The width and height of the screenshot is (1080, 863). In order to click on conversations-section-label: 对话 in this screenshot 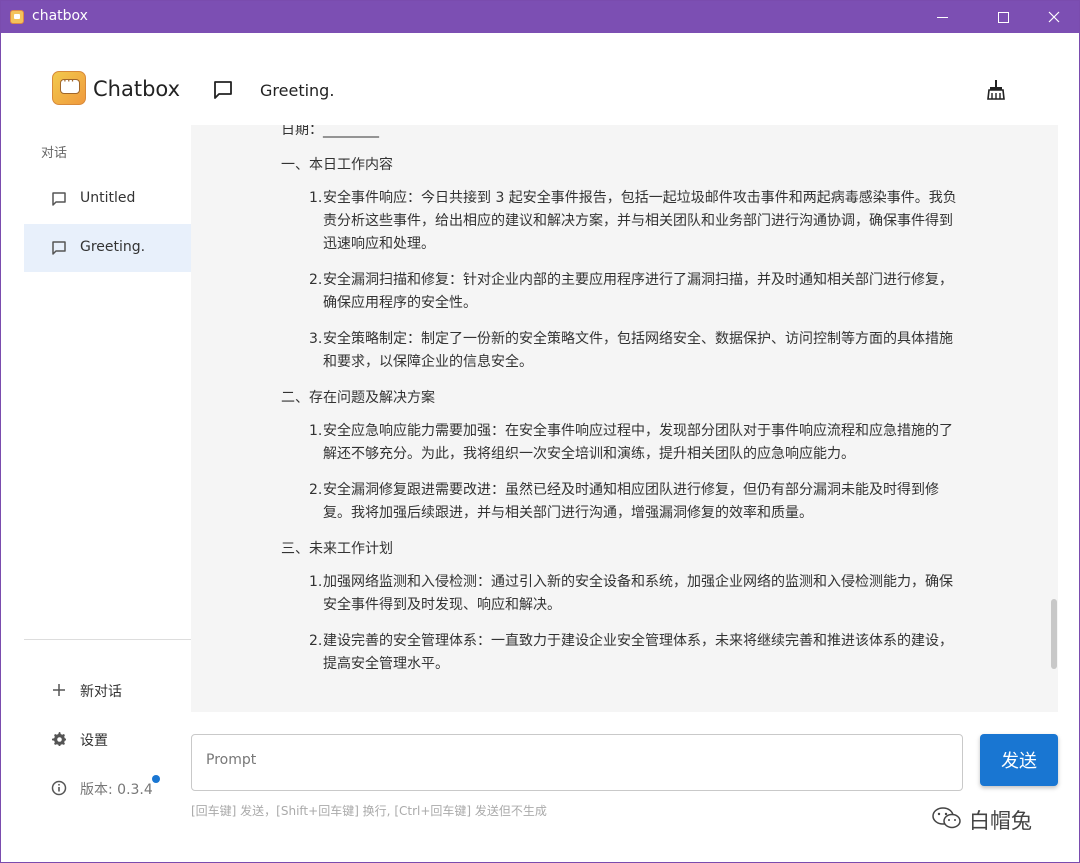, I will do `click(54, 153)`.